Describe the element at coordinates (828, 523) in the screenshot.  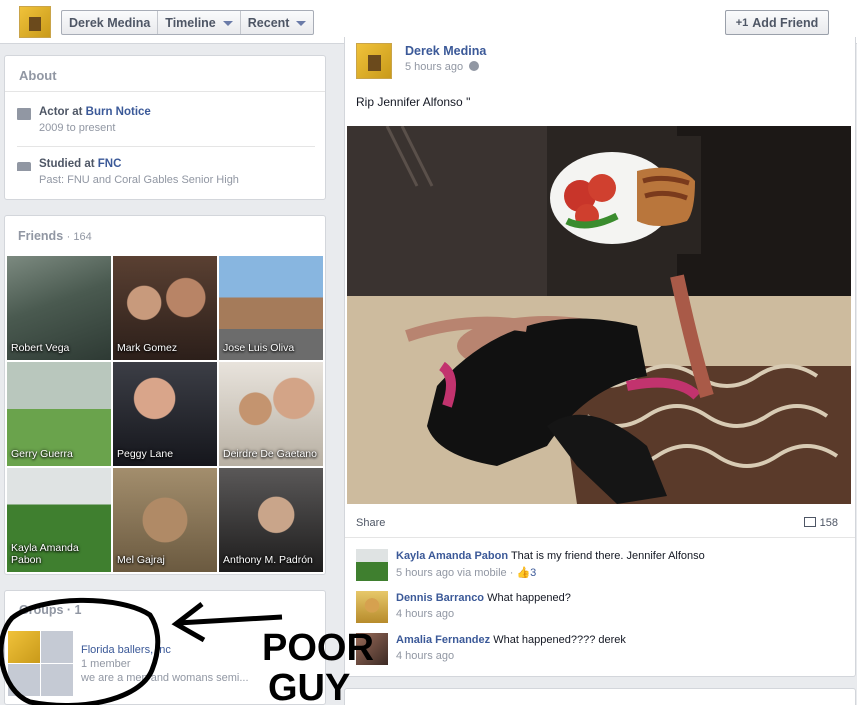
I see `comment-count-value: 158` at that location.